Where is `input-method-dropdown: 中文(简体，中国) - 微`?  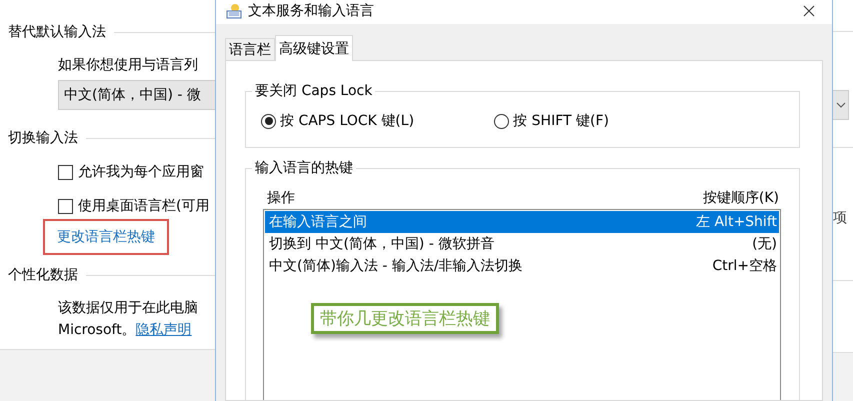 input-method-dropdown: 中文(简体，中国) - 微 is located at coordinates (136, 95).